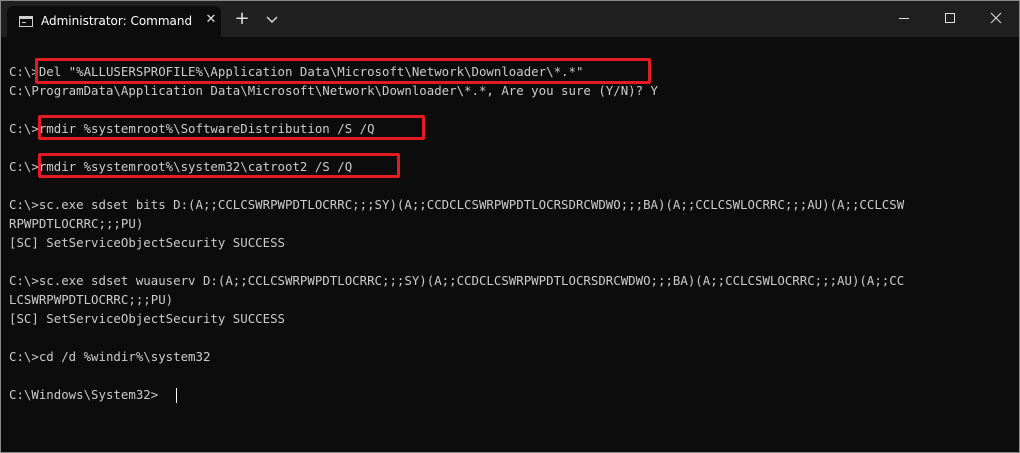 The image size is (1020, 453). Describe the element at coordinates (76, 223) in the screenshot. I see `console-line: RPWPDTLOCRRC;;;PU)` at that location.